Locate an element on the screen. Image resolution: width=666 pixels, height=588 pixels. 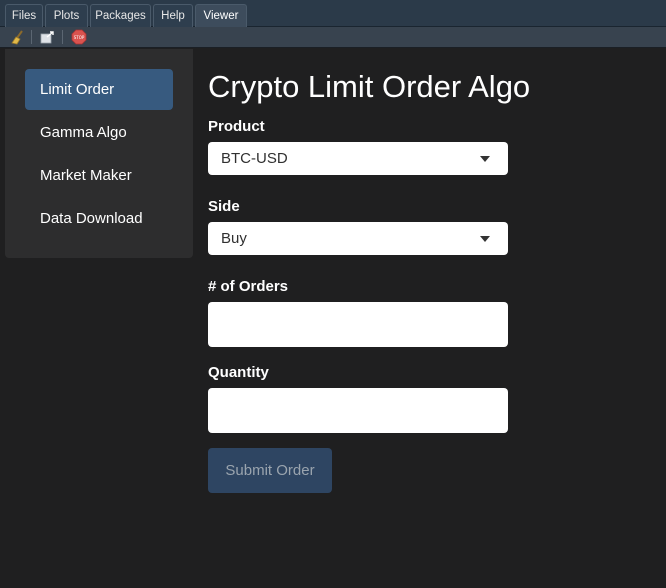
sidebar-item-limit-order: Limit Order is located at coordinates (99, 89).